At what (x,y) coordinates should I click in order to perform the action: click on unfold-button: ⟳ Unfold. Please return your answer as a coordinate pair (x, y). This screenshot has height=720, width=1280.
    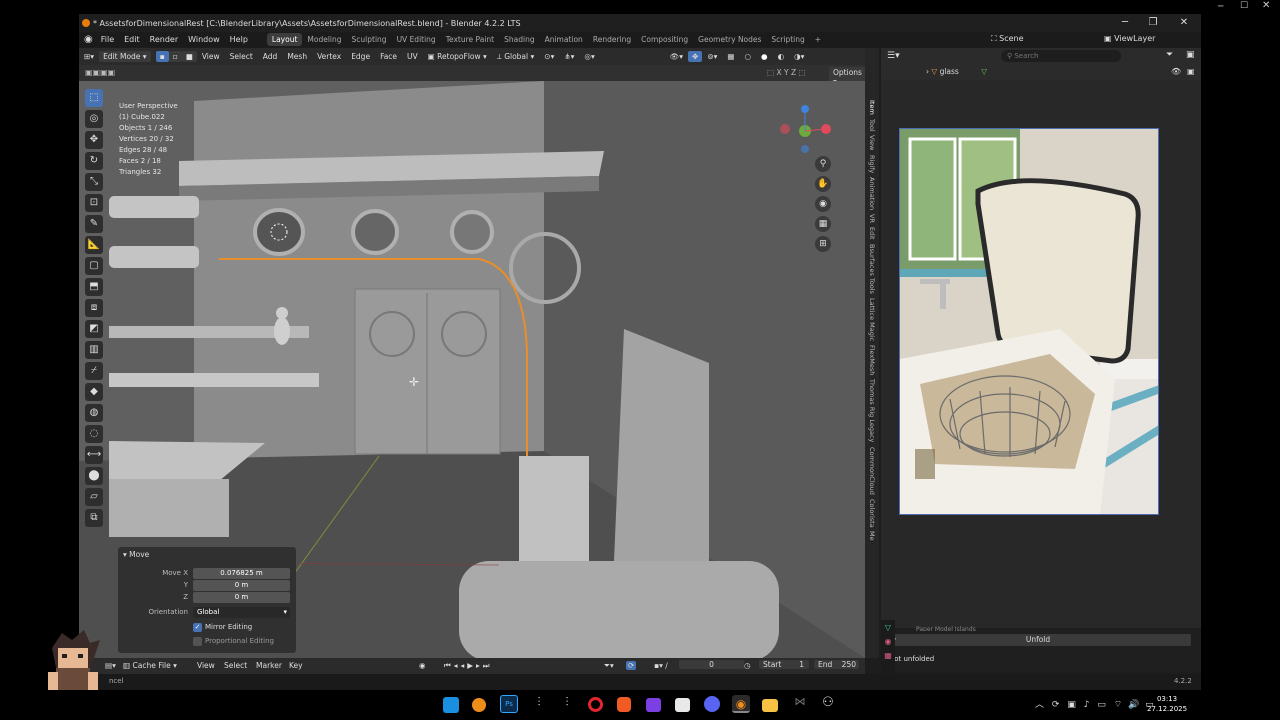
    Looking at the image, I should click on (1038, 640).